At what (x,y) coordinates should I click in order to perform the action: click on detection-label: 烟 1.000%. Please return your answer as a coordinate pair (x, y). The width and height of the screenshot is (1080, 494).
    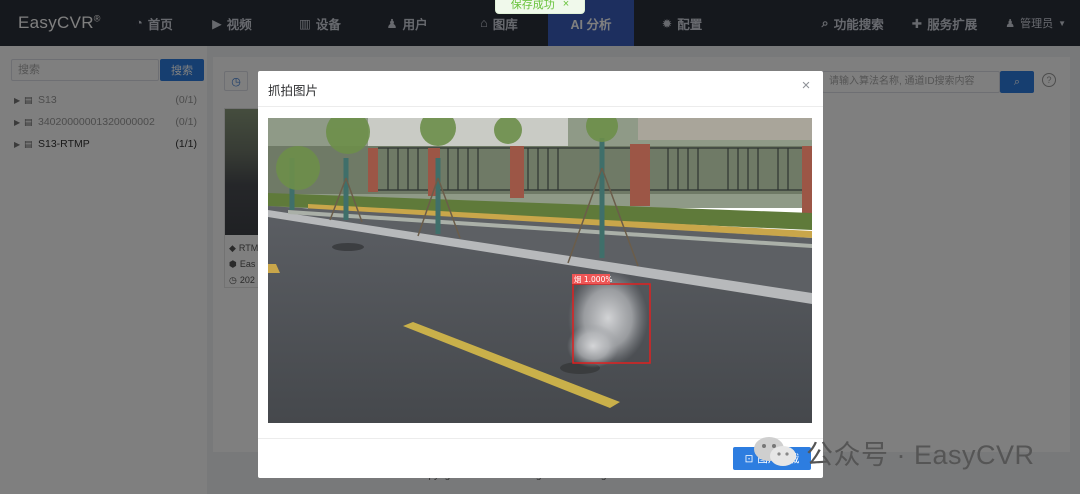
    Looking at the image, I should click on (593, 279).